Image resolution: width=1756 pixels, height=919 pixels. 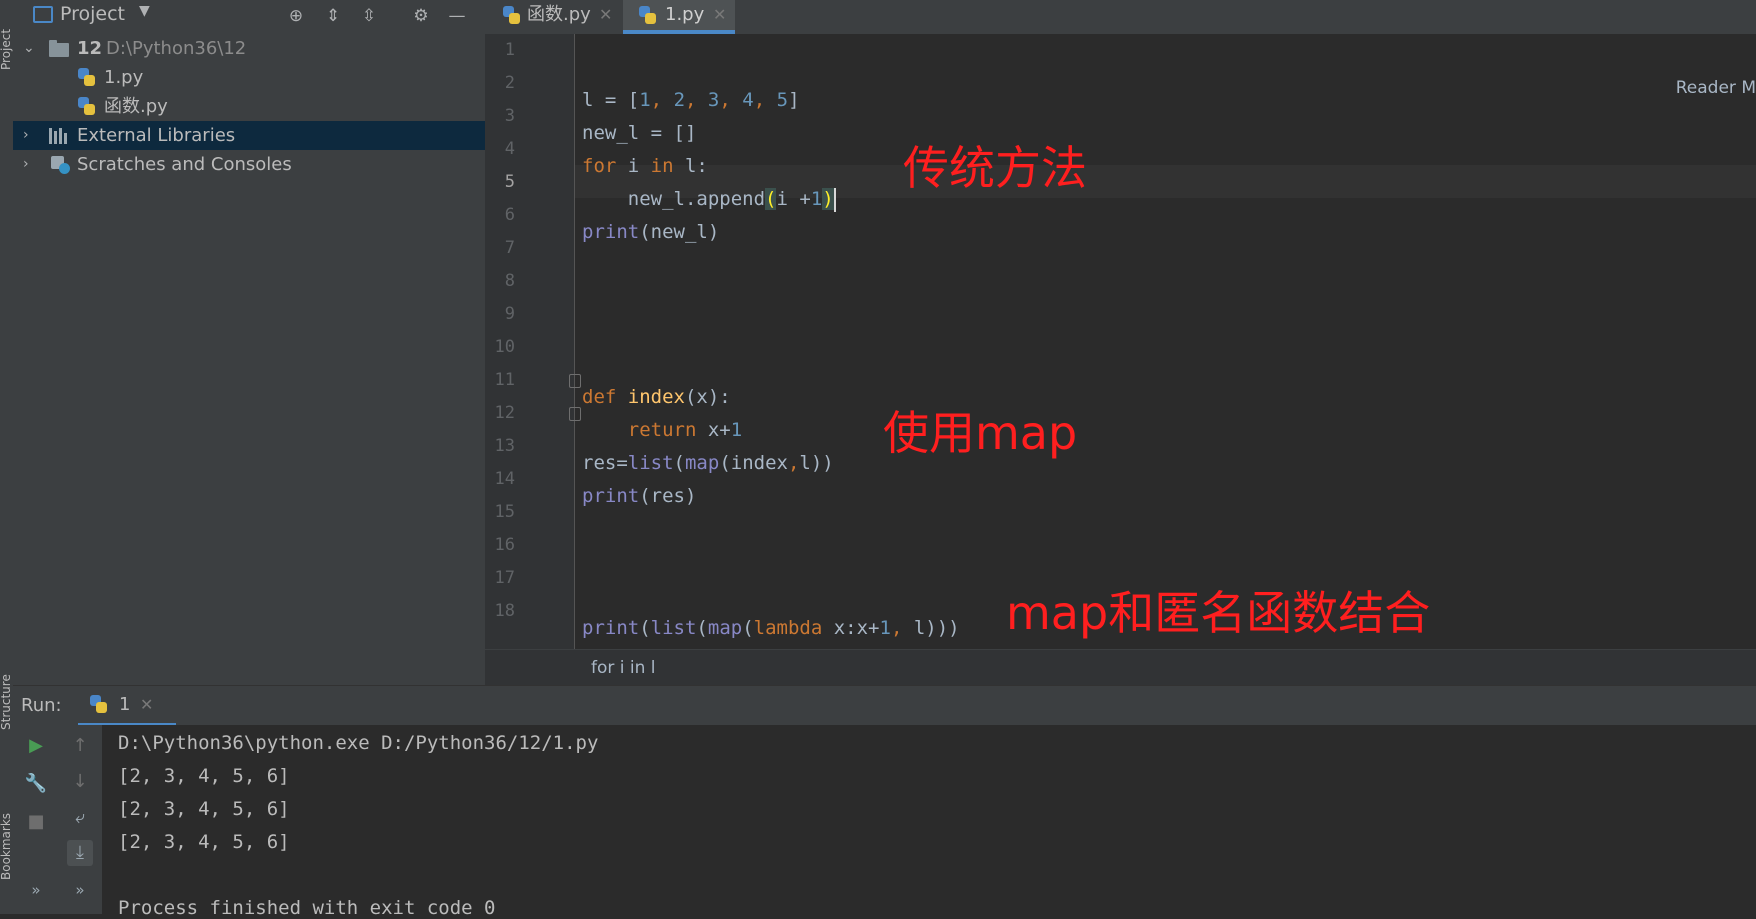 I want to click on tab-1-py: 1.py ✕, so click(x=679, y=17).